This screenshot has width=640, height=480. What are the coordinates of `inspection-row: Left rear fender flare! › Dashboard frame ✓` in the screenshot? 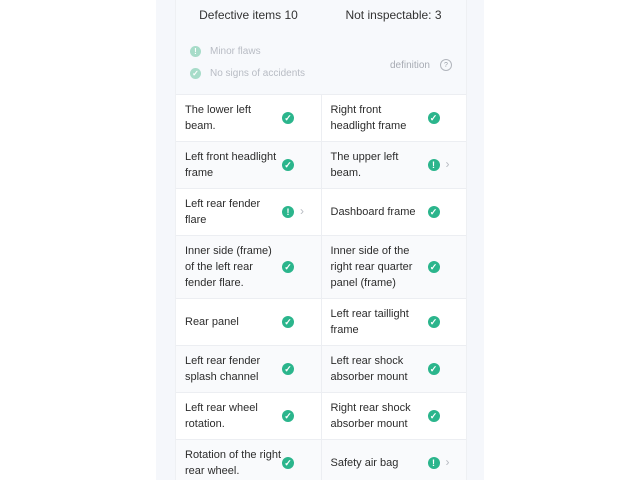 It's located at (321, 212).